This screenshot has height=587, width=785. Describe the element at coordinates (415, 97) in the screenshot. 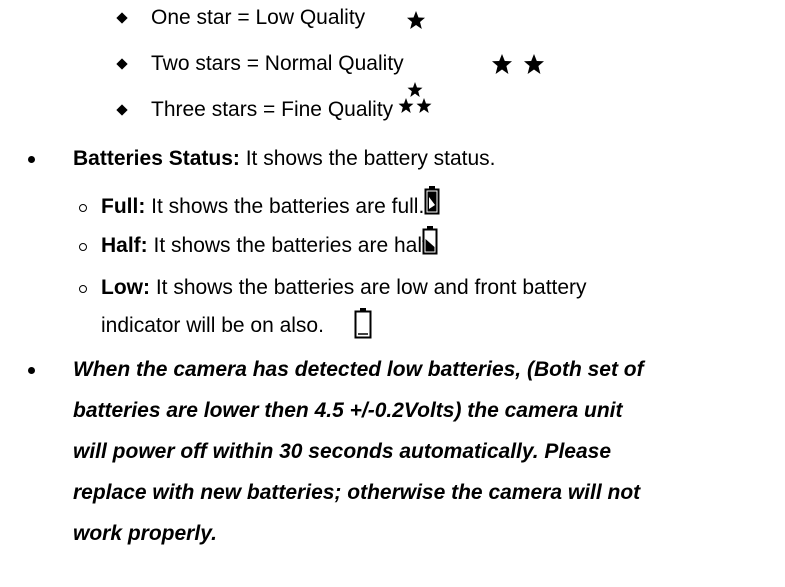

I see `three-stars-icon` at that location.